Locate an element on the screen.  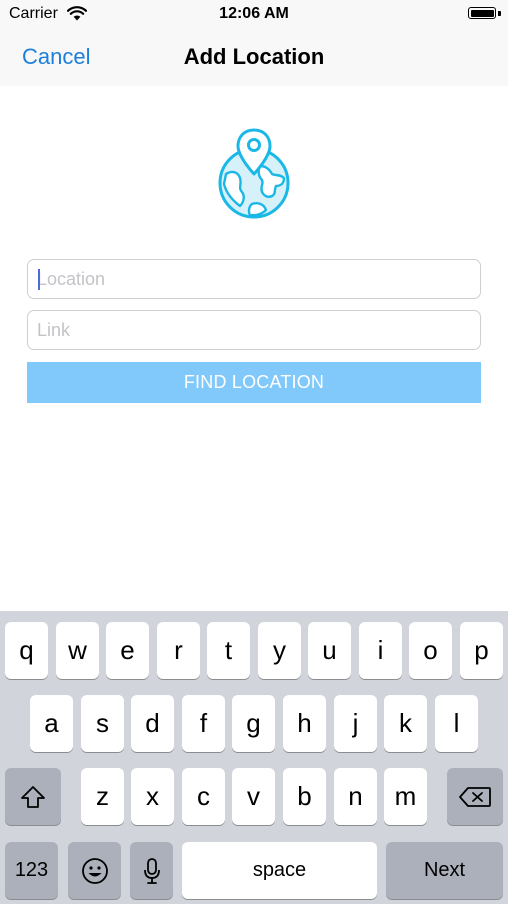
backspace-icon is located at coordinates (475, 796).